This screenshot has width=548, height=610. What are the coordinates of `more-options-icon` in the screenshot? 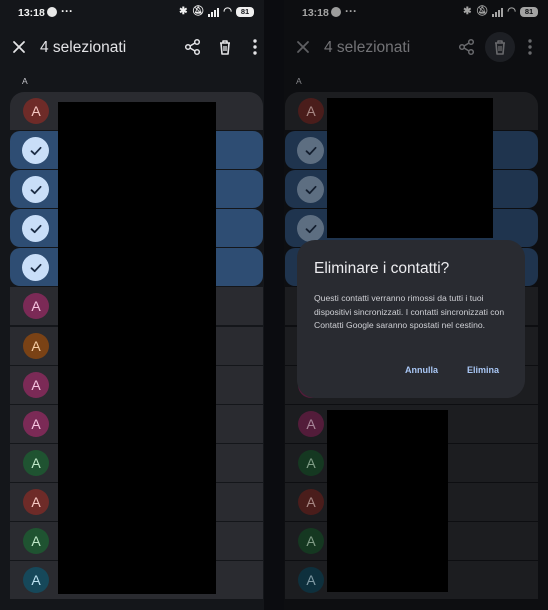 It's located at (254, 47).